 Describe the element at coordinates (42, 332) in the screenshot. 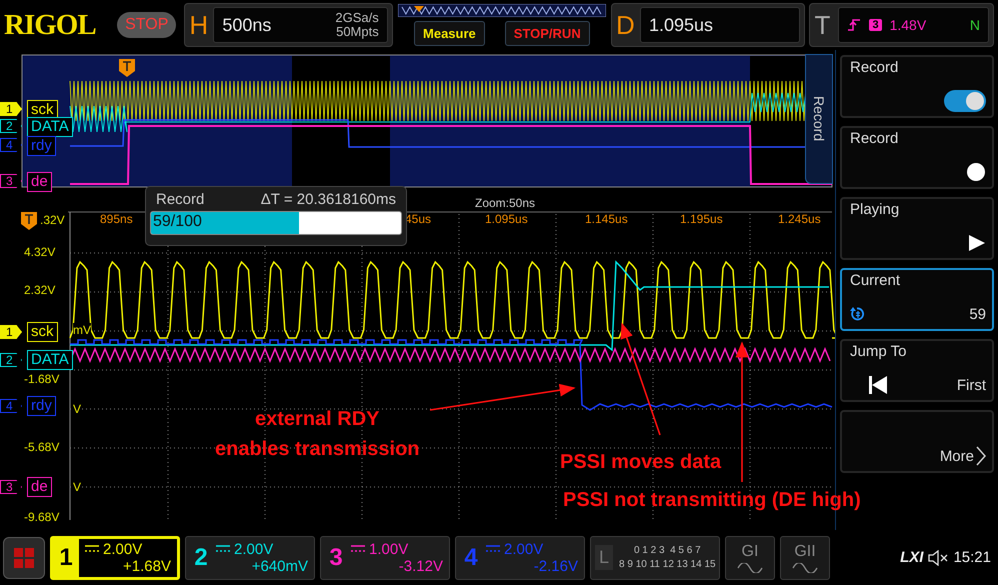

I see `channel-label: sck` at that location.